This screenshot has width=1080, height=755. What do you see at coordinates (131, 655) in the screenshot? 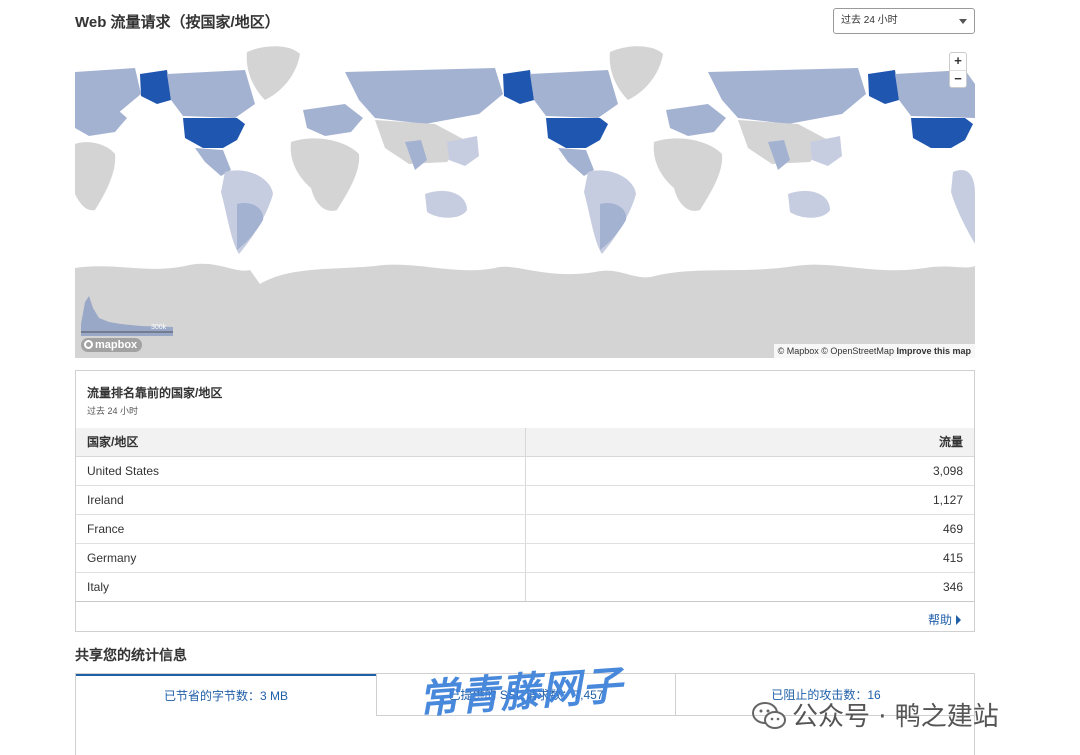
I see `share-stats-title: 共享您的统计信息` at bounding box center [131, 655].